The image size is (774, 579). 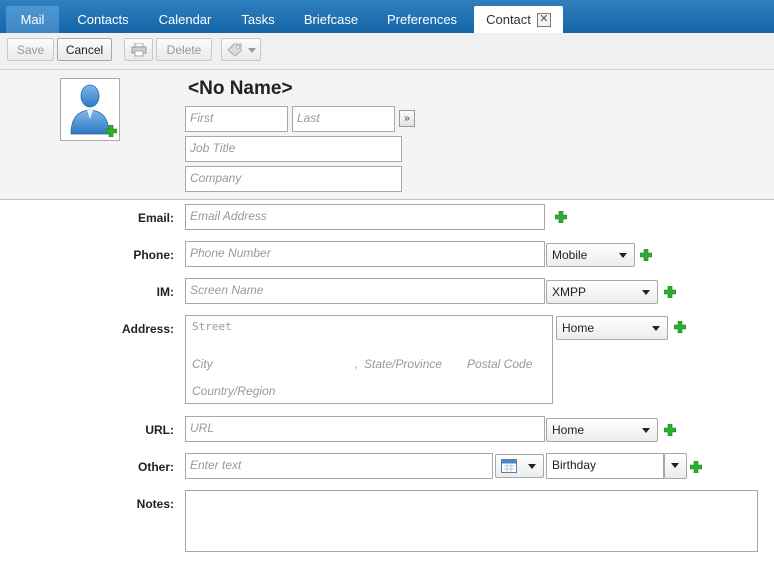 I want to click on other-label: Other:, so click(x=156, y=467).